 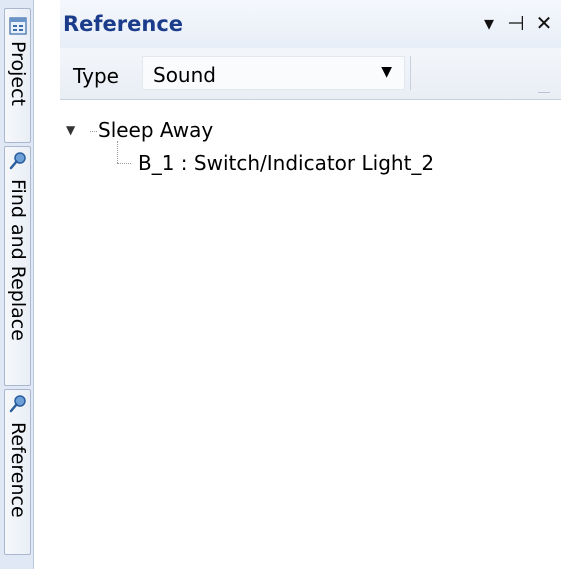 I want to click on panel-title: Reference, so click(x=123, y=24).